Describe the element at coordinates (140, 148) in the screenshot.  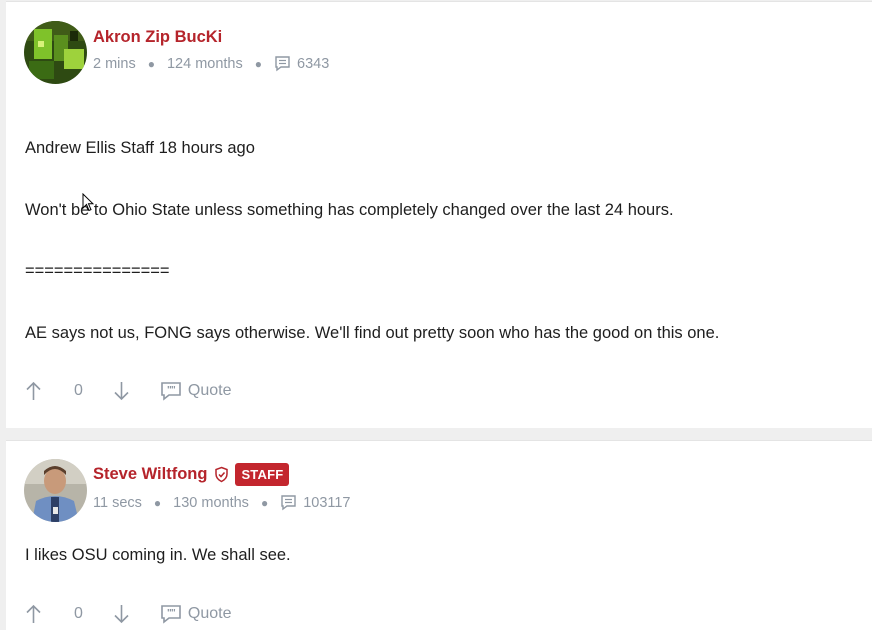
I see `post-body-line: Andrew Ellis Staff 18 hours ago` at that location.